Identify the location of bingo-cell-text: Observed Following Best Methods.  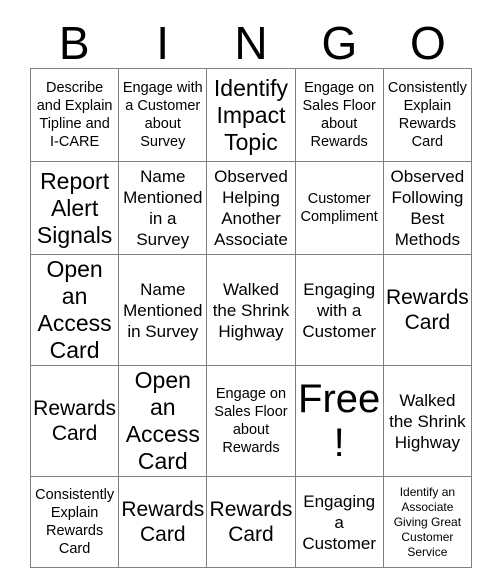
(427, 208).